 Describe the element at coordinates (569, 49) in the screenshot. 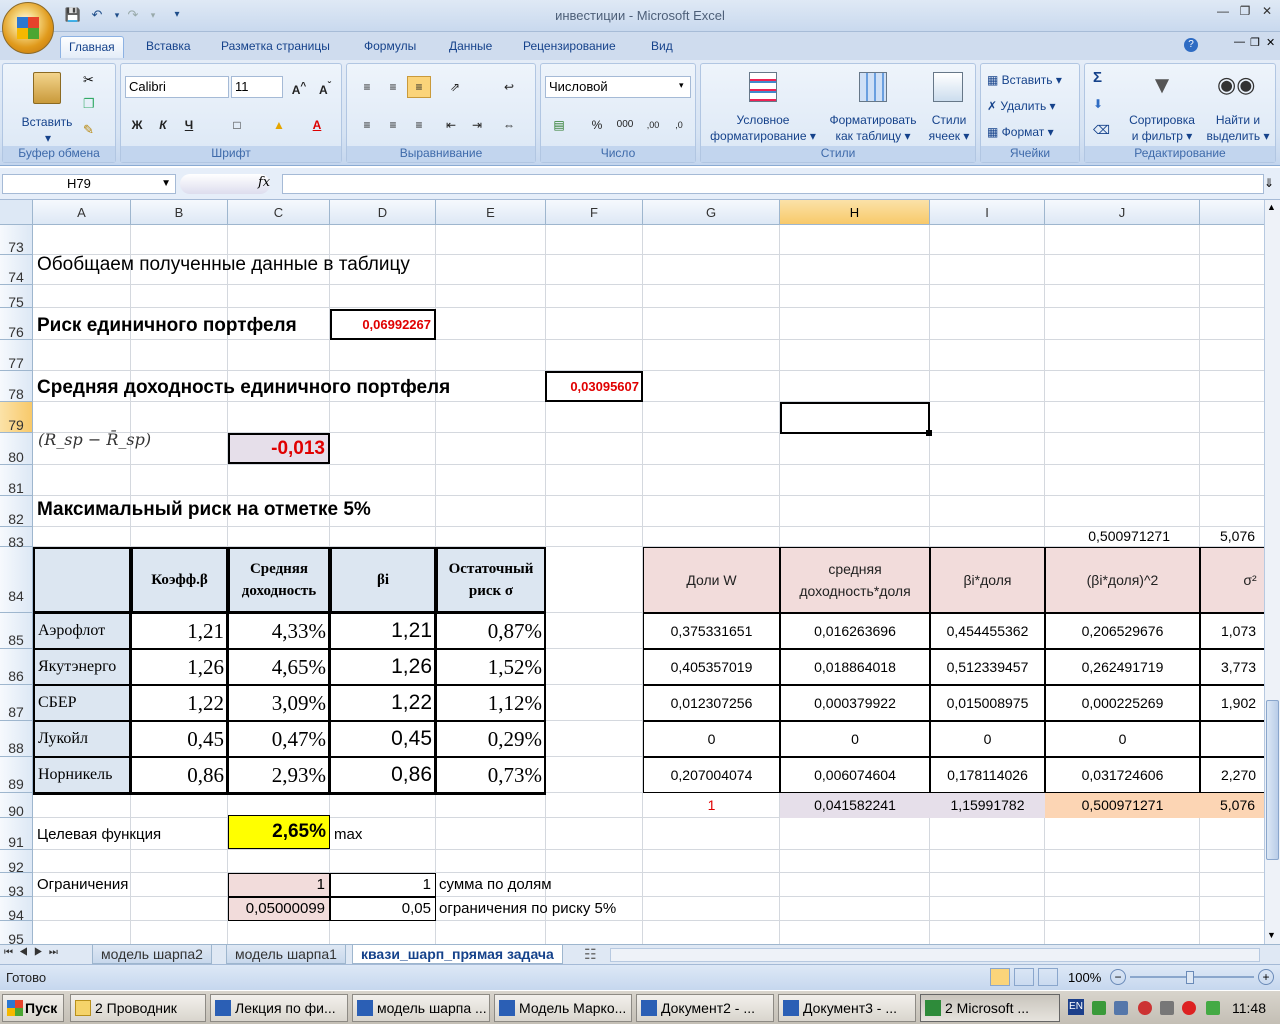

I see `tab-review: Рецензирование` at that location.